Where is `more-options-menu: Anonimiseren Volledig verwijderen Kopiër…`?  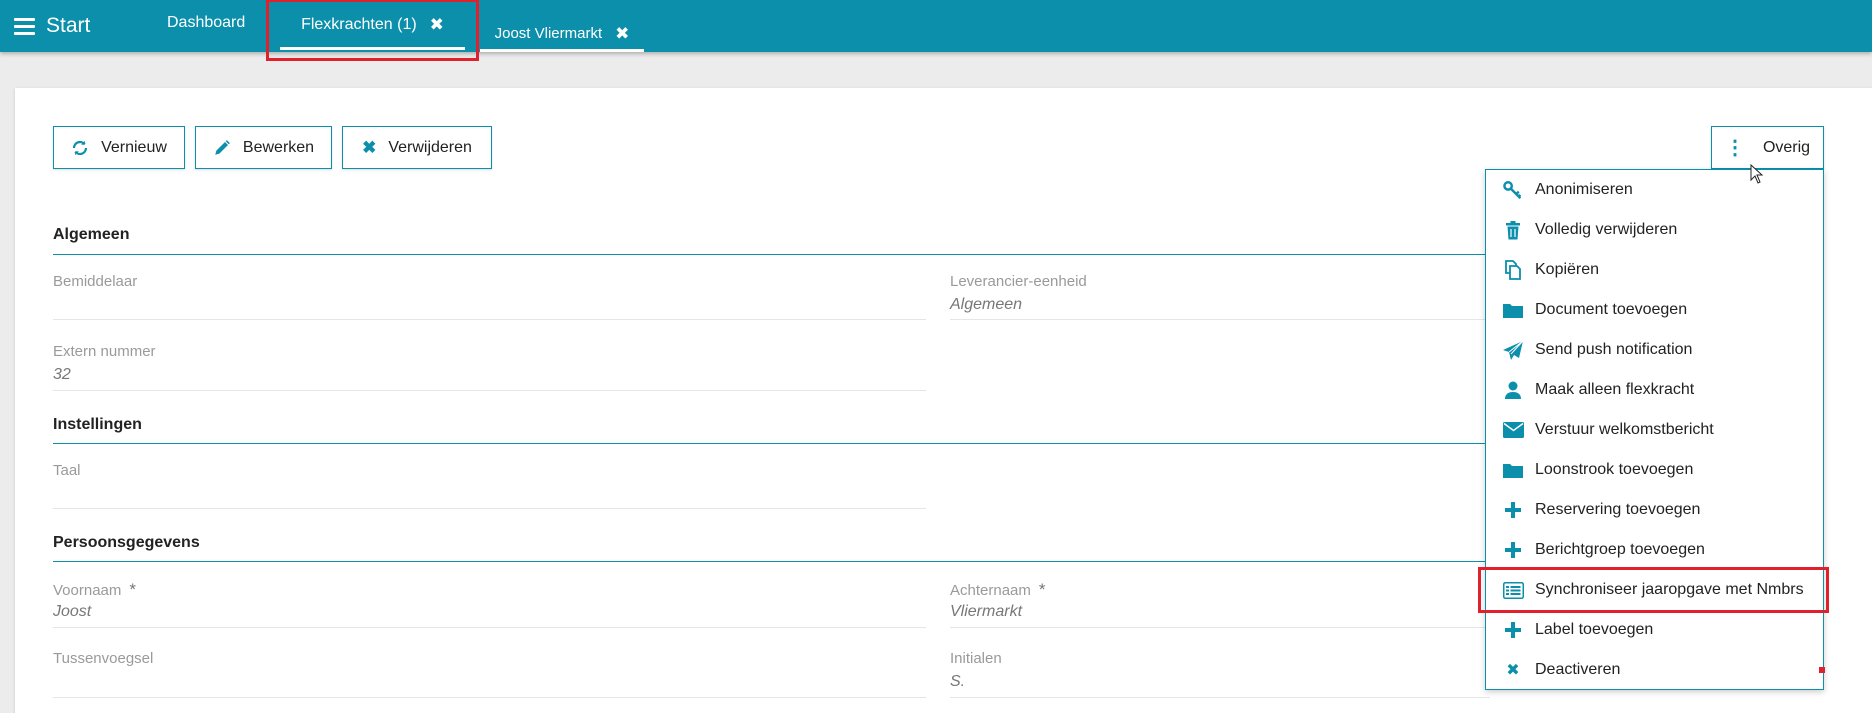
more-options-menu: Anonimiseren Volledig verwijderen Kopiër… is located at coordinates (1653, 429).